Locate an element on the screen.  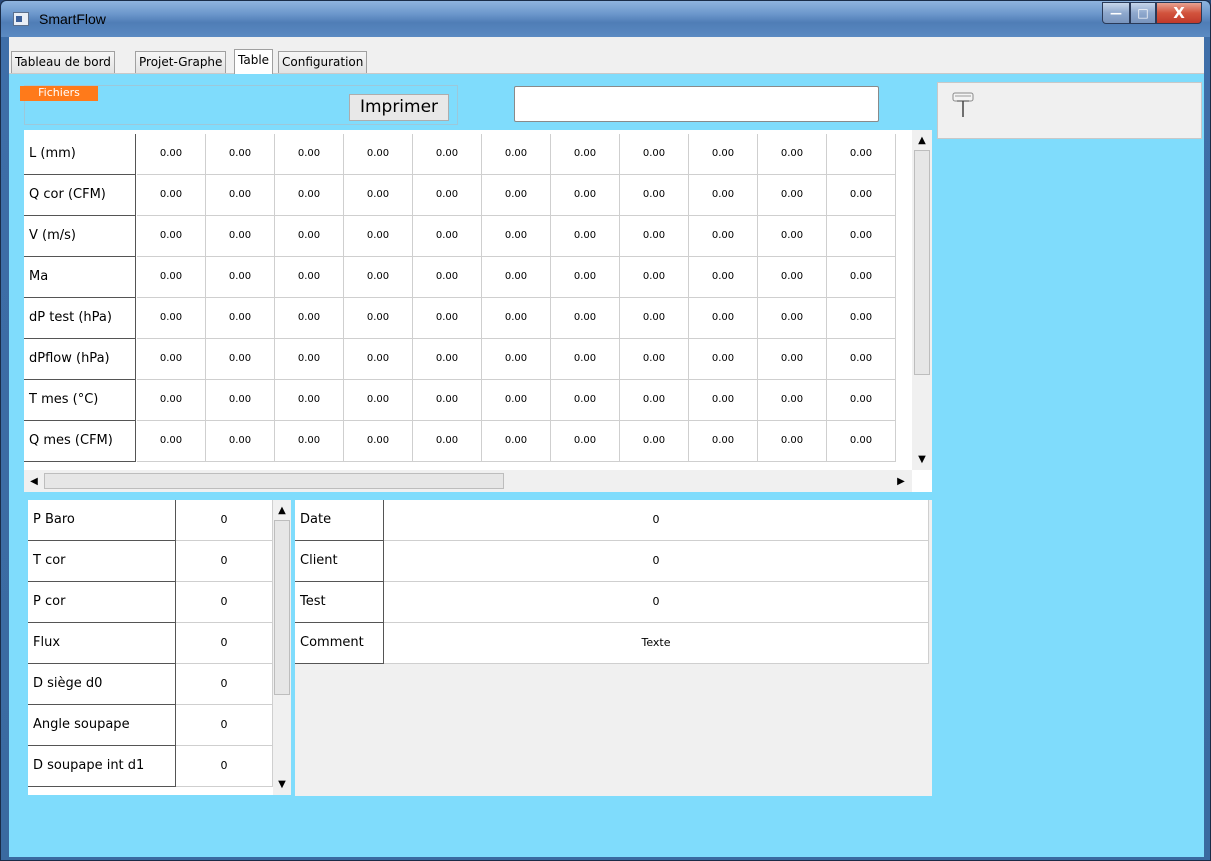
minimize-button: — is located at coordinates (1116, 13).